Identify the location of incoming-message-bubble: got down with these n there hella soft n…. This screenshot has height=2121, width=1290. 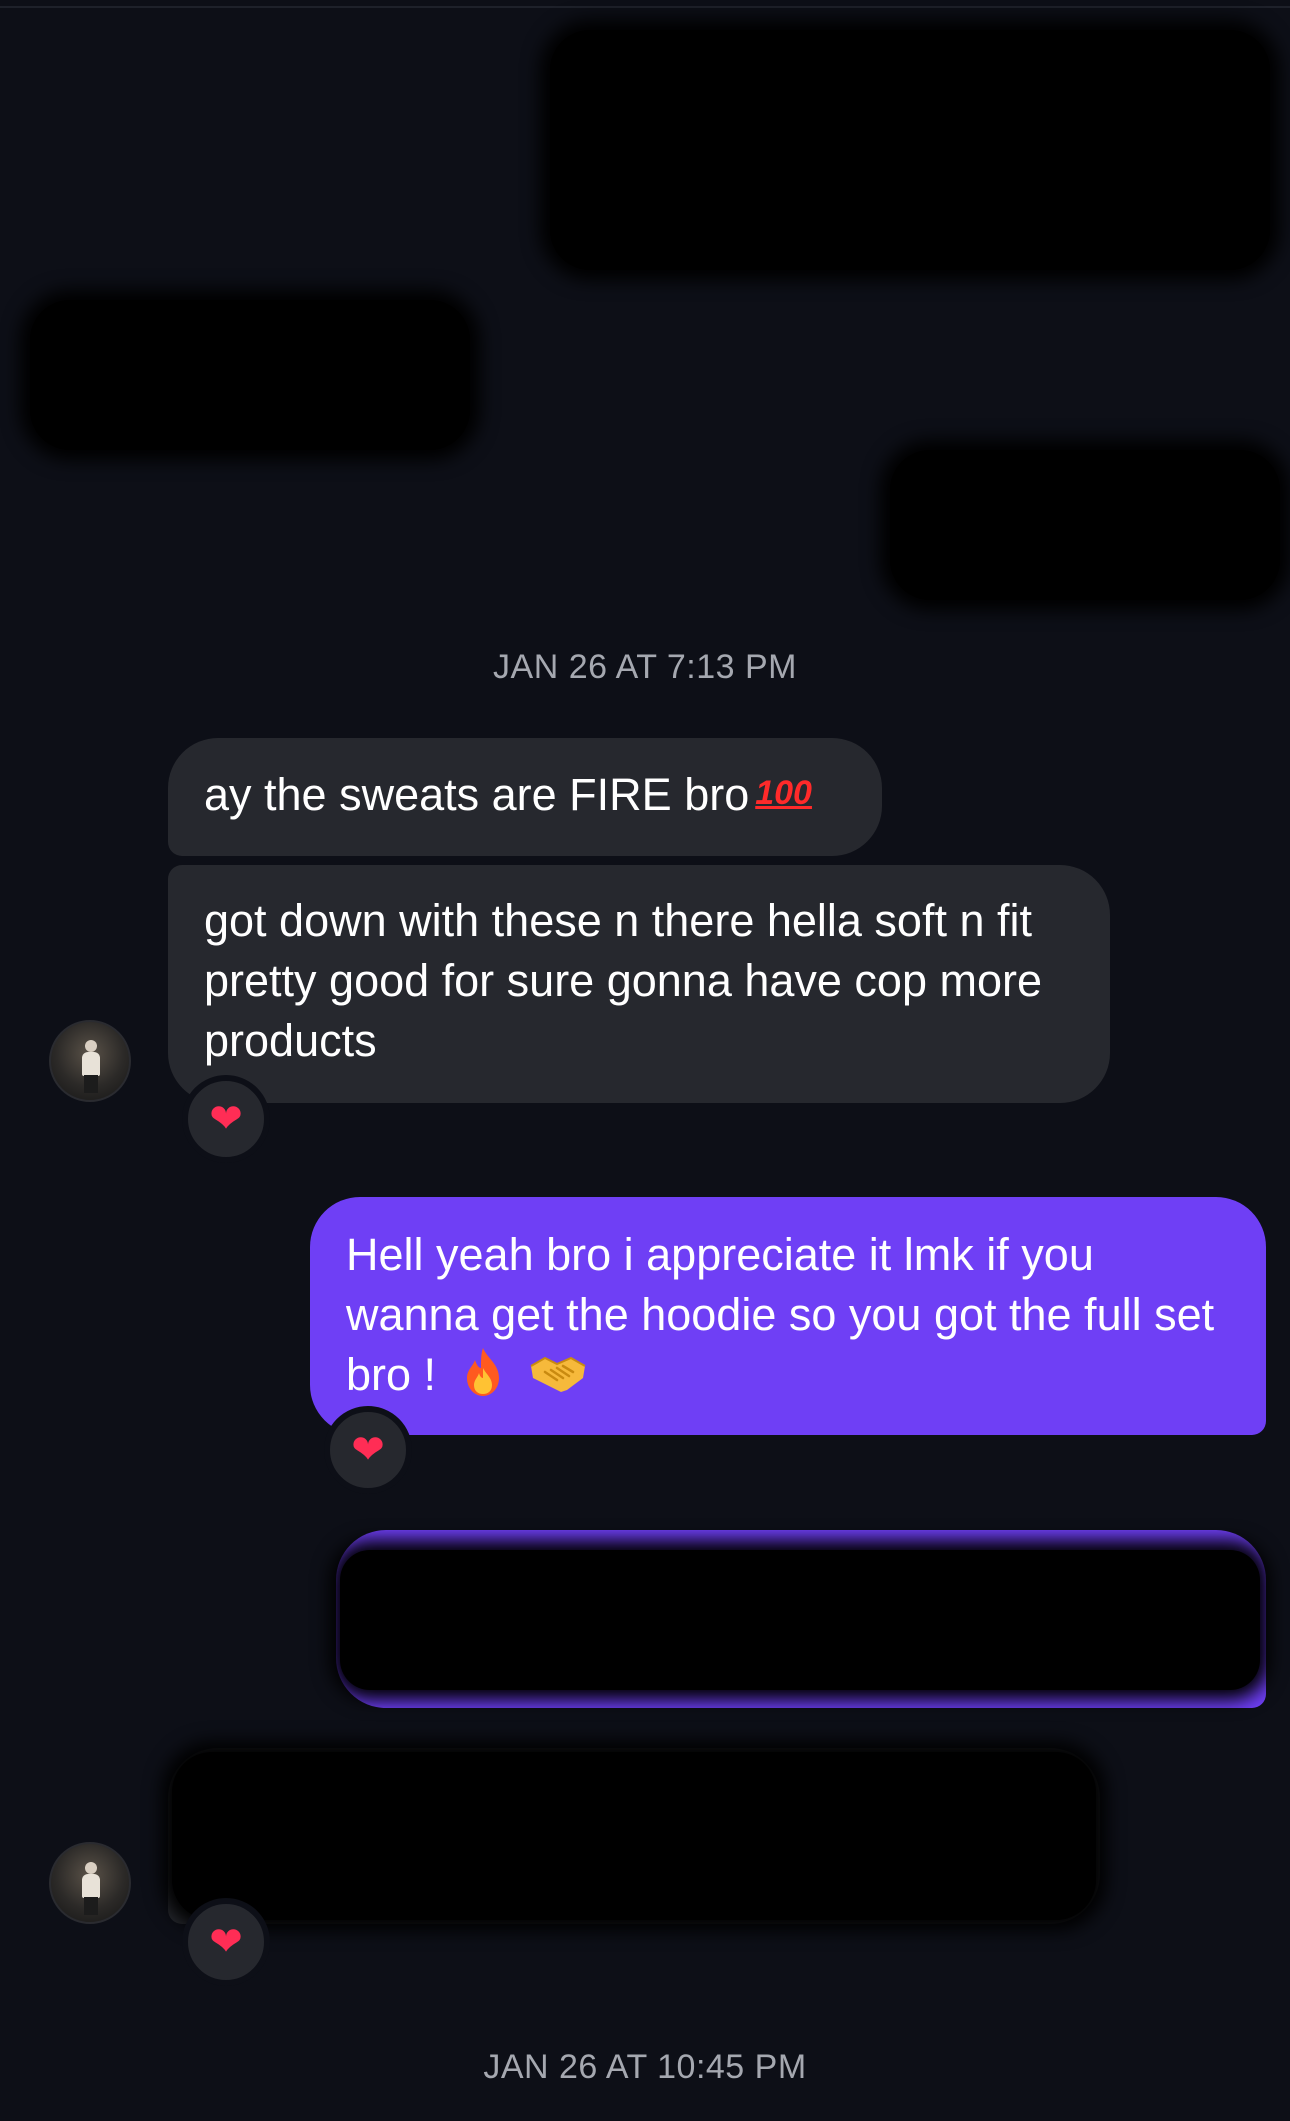
(639, 984).